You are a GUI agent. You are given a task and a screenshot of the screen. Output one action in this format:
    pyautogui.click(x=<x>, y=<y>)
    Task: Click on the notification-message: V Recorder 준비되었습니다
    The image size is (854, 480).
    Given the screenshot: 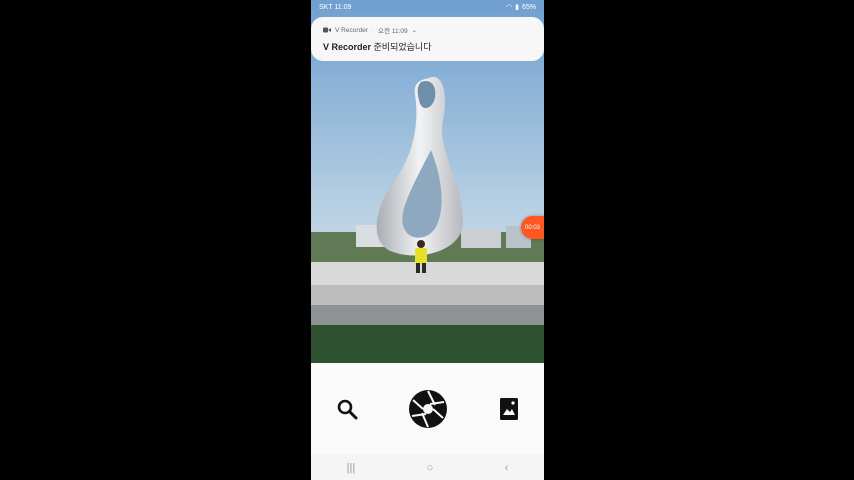 What is the action you would take?
    pyautogui.click(x=427, y=46)
    